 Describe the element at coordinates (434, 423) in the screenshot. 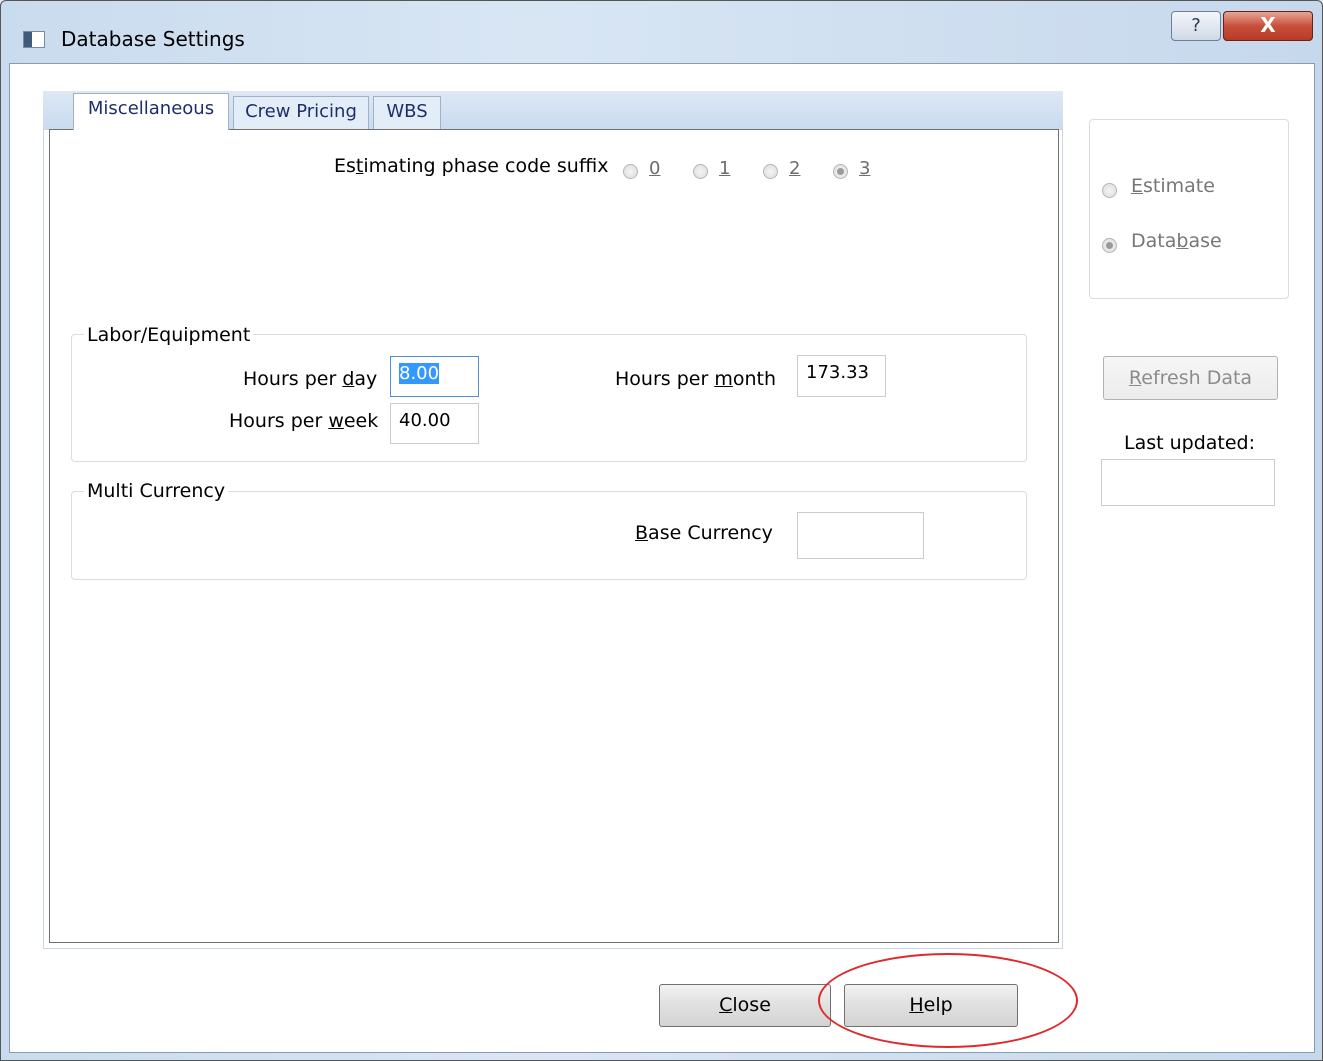

I see `hours-per-week-field: 40.00` at that location.